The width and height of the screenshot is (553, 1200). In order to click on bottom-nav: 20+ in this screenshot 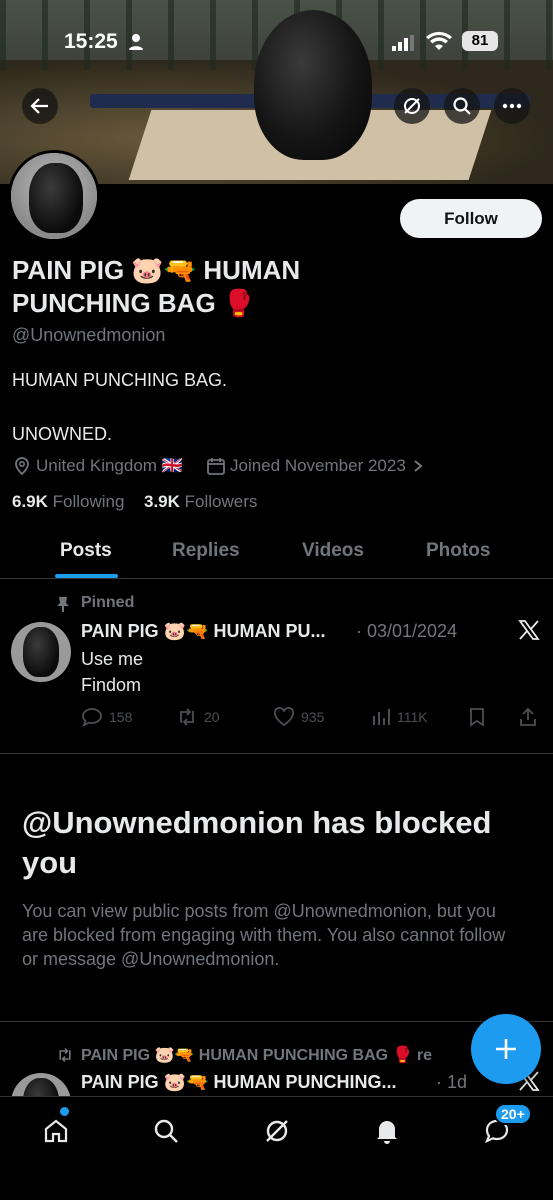, I will do `click(276, 1148)`.